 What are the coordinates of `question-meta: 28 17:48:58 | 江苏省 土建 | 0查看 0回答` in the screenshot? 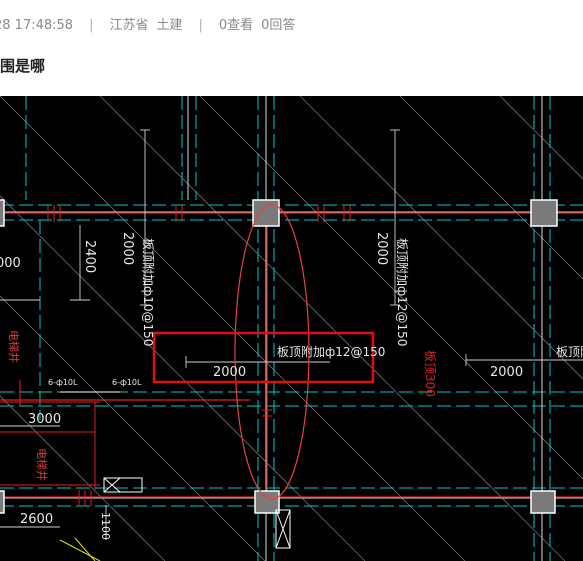 It's located at (147, 23).